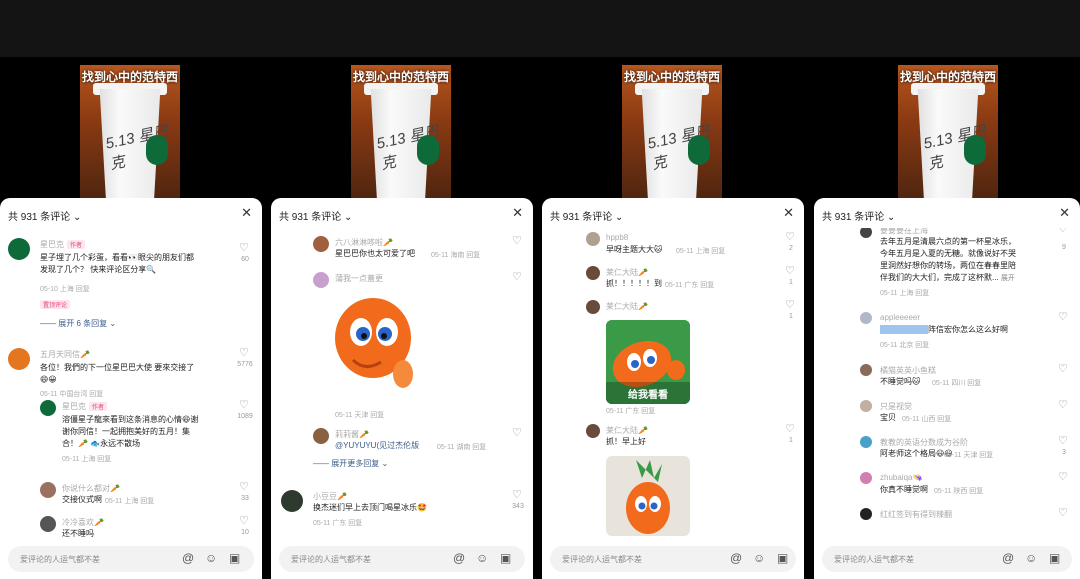 This screenshot has width=1080, height=579. Describe the element at coordinates (374, 344) in the screenshot. I see `orange-character-sticker` at that location.